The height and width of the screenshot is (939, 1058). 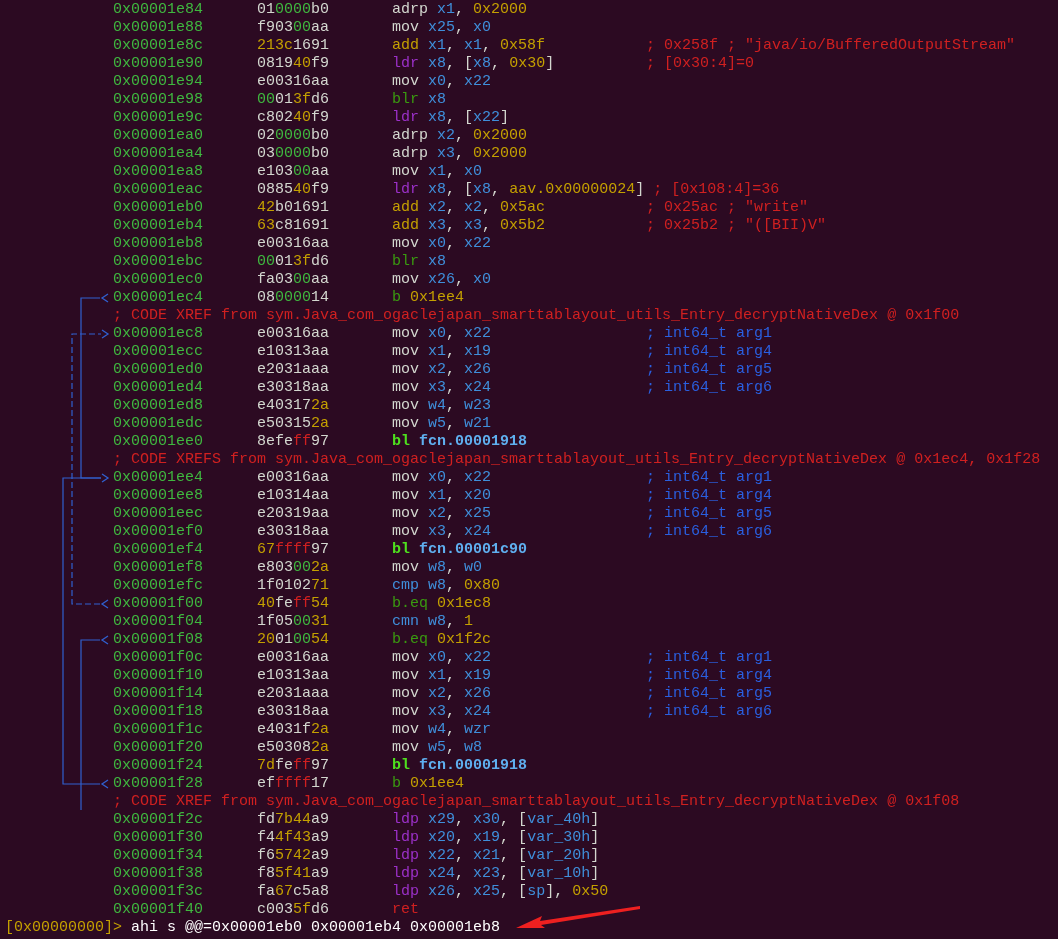 What do you see at coordinates (158, 784) in the screenshot?
I see `address: 0x00001f28` at bounding box center [158, 784].